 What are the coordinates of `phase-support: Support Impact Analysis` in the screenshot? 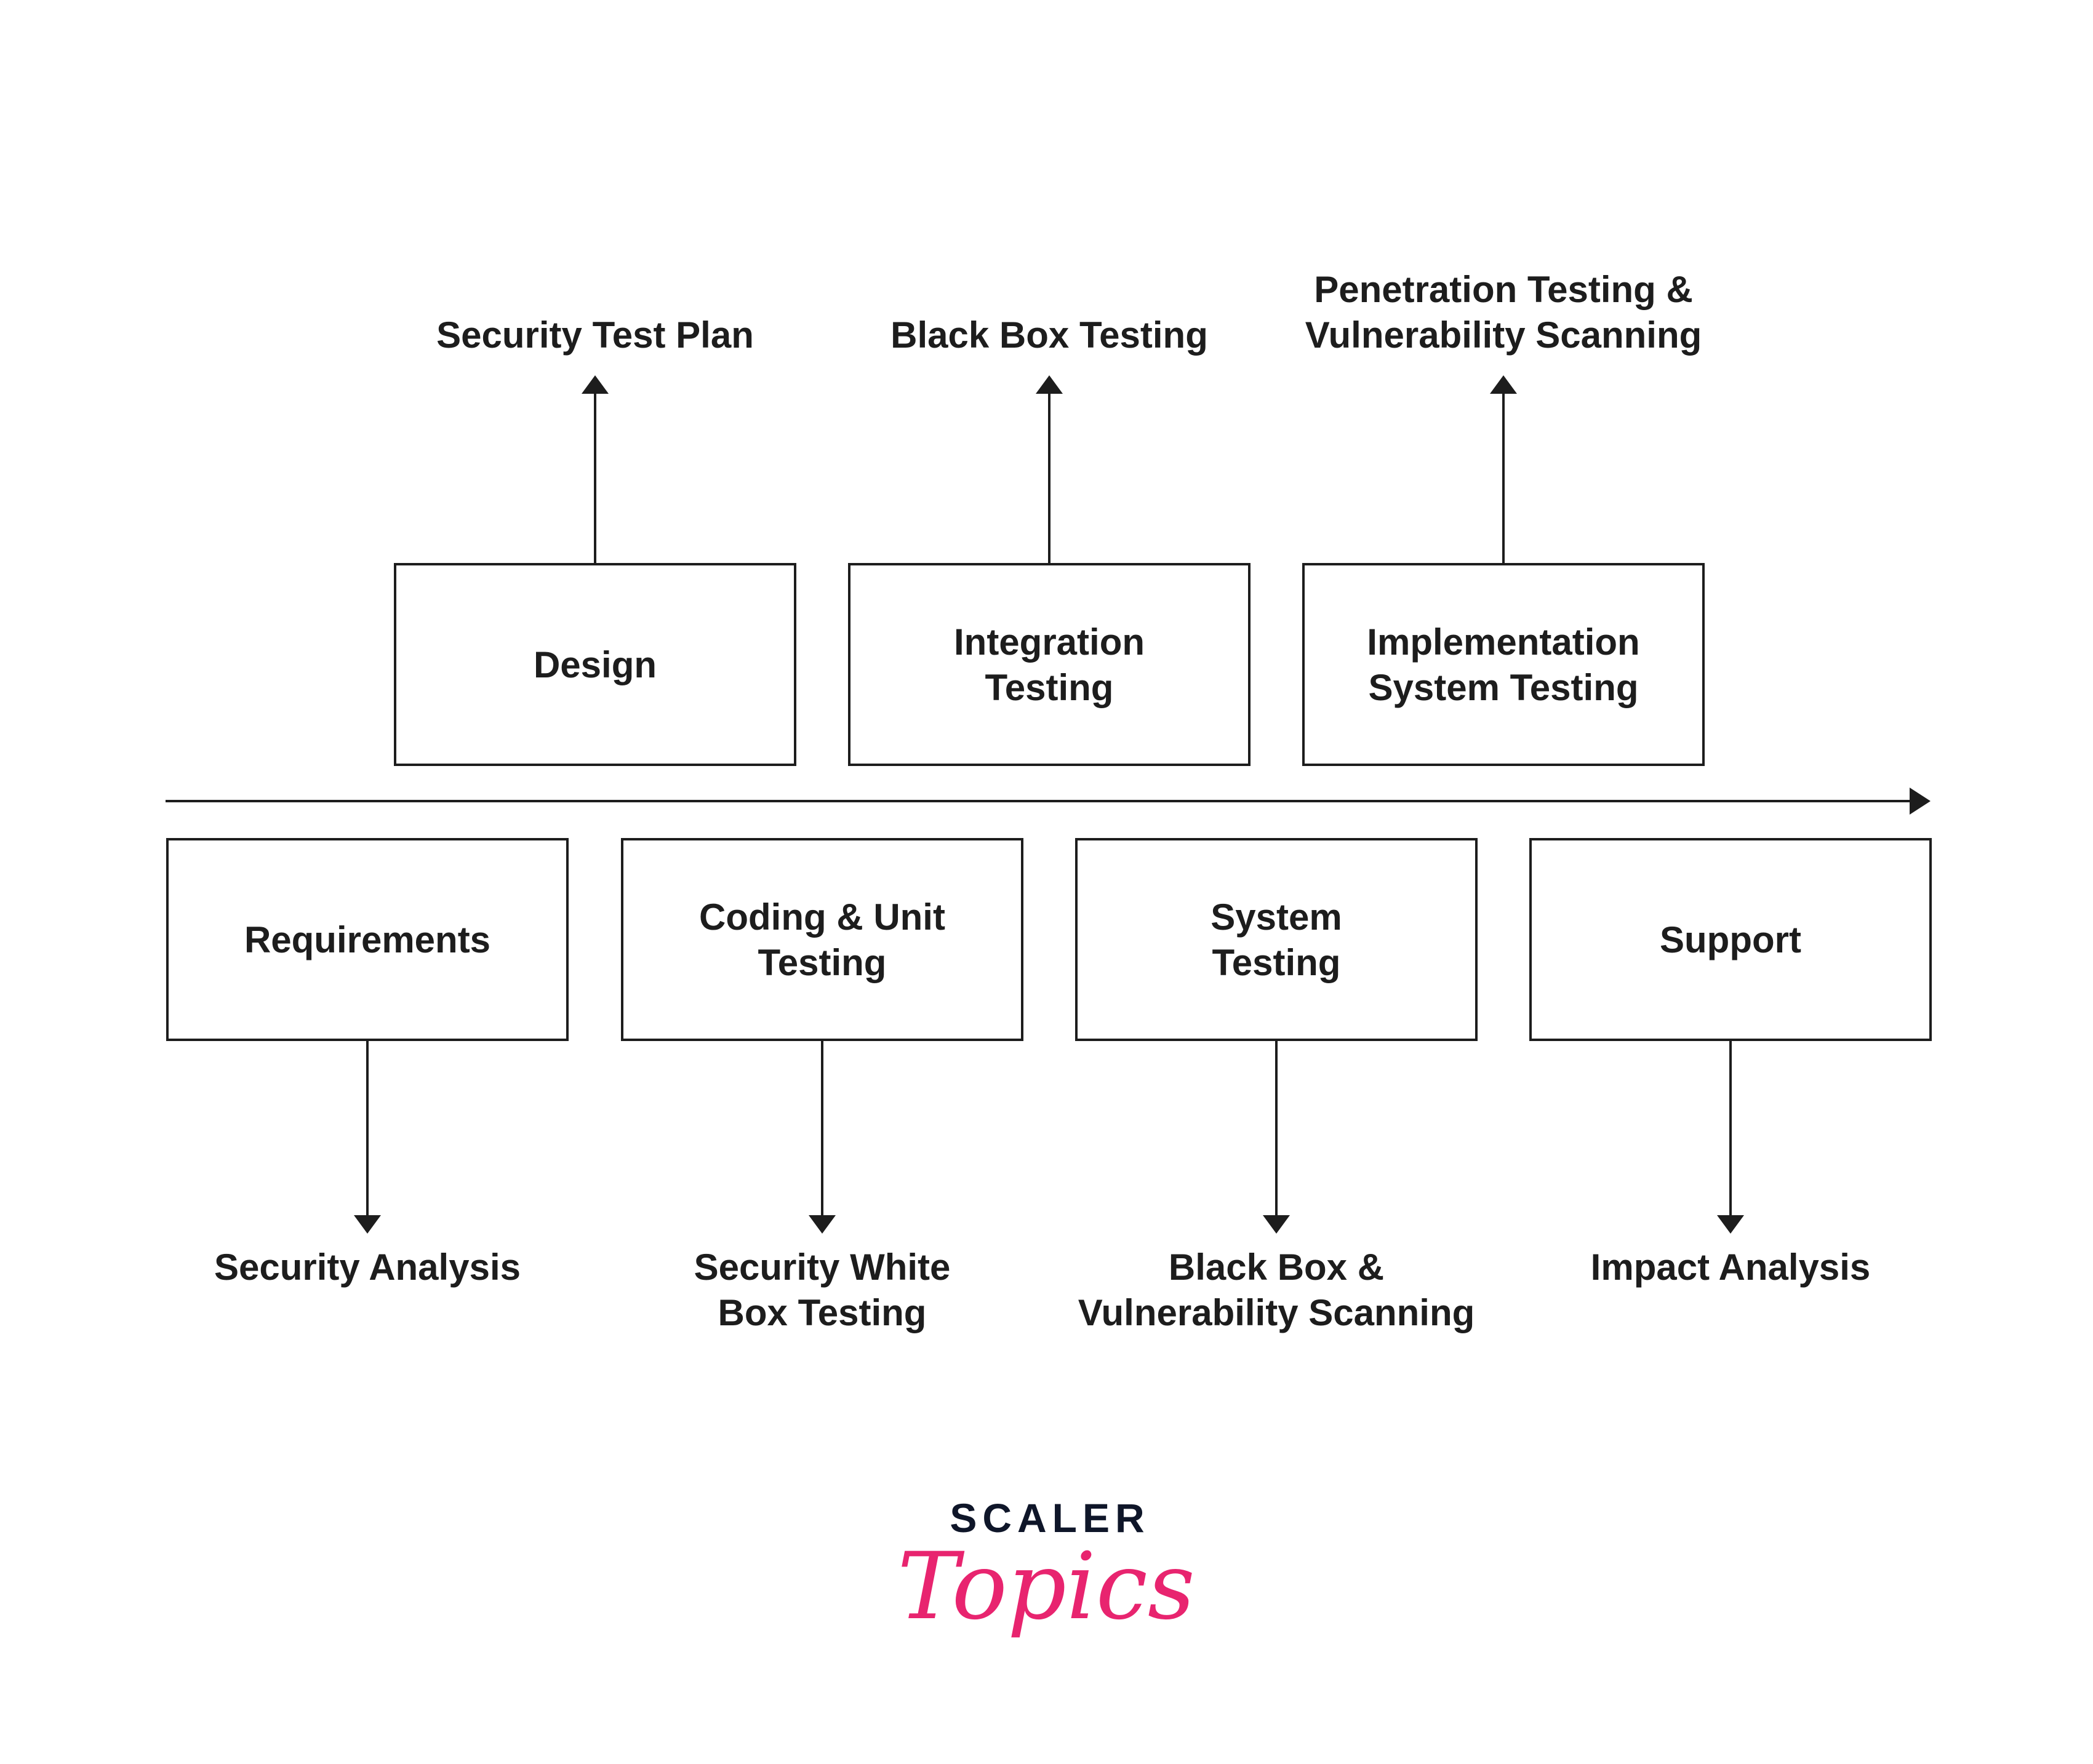 It's located at (1730, 1063).